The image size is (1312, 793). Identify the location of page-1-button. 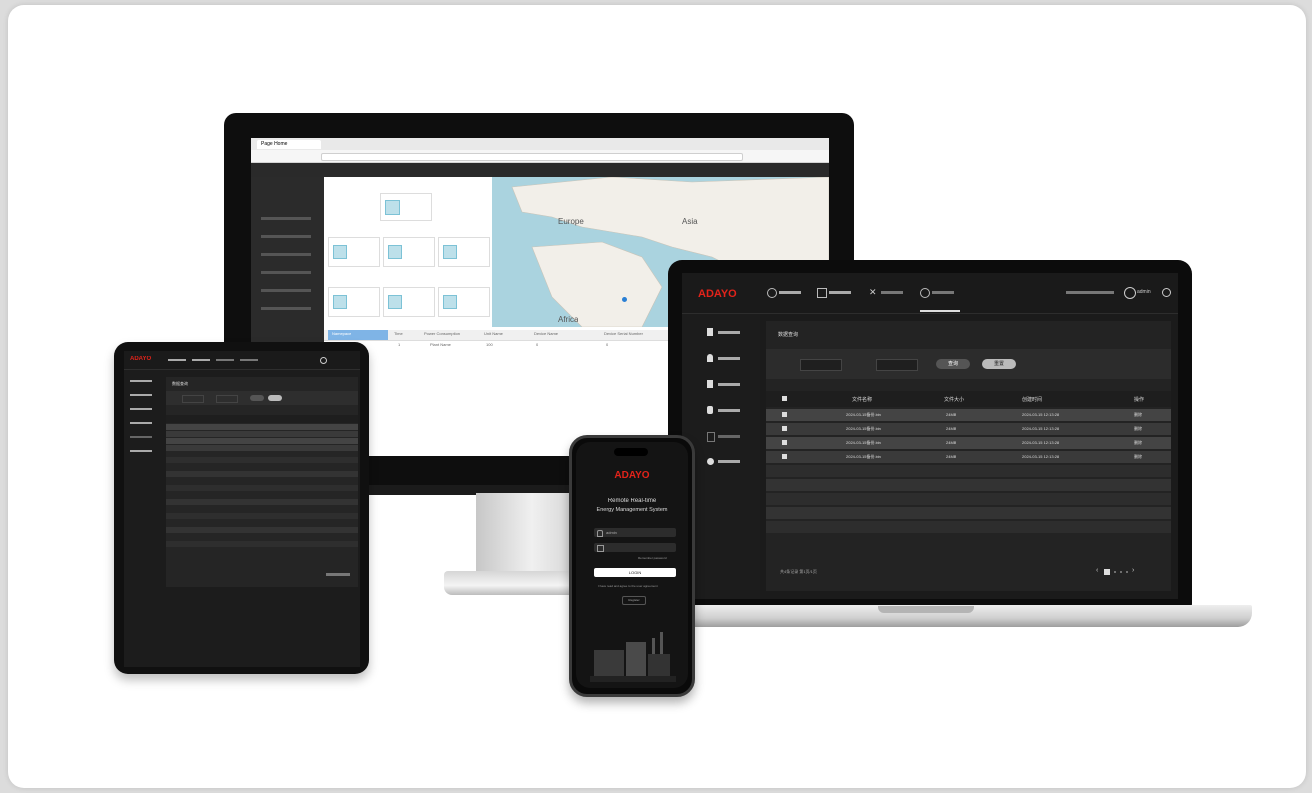
(1107, 572).